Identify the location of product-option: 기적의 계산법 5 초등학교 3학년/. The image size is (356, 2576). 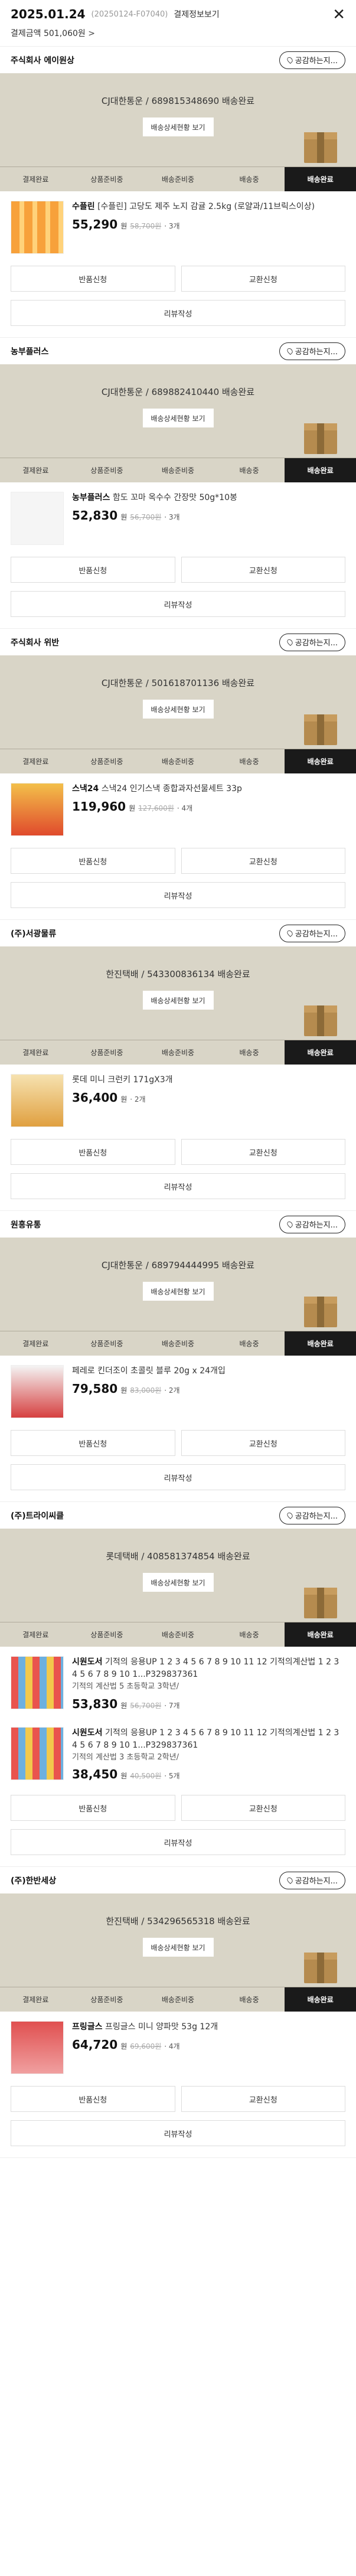
(125, 1686).